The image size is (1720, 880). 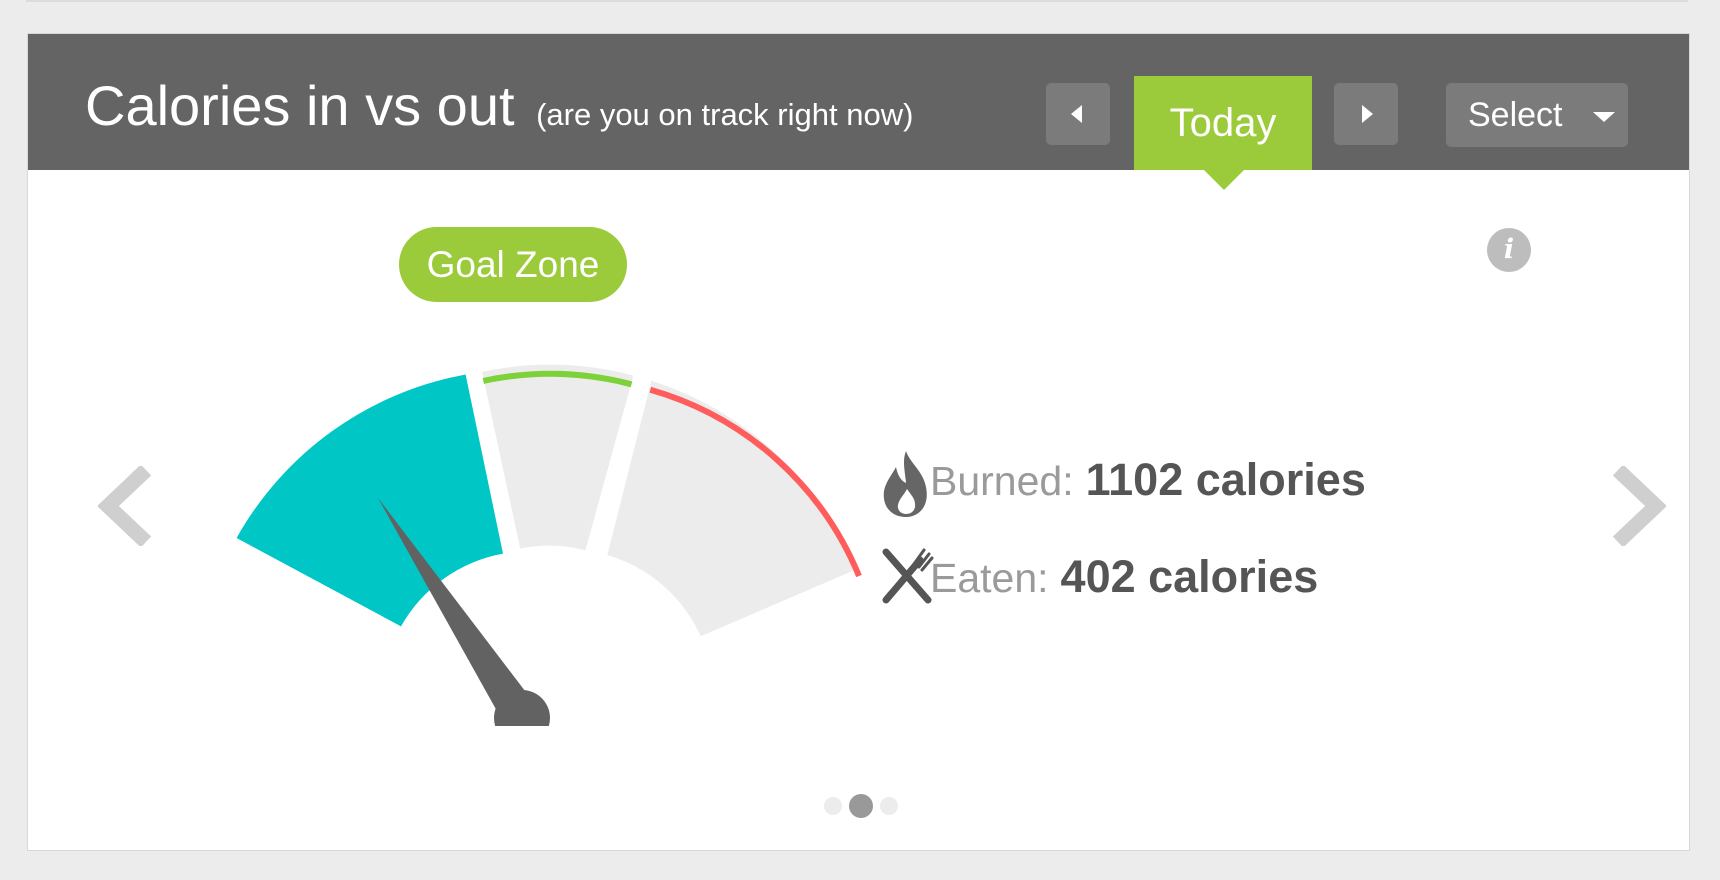 I want to click on today-tab: Today, so click(x=1223, y=123).